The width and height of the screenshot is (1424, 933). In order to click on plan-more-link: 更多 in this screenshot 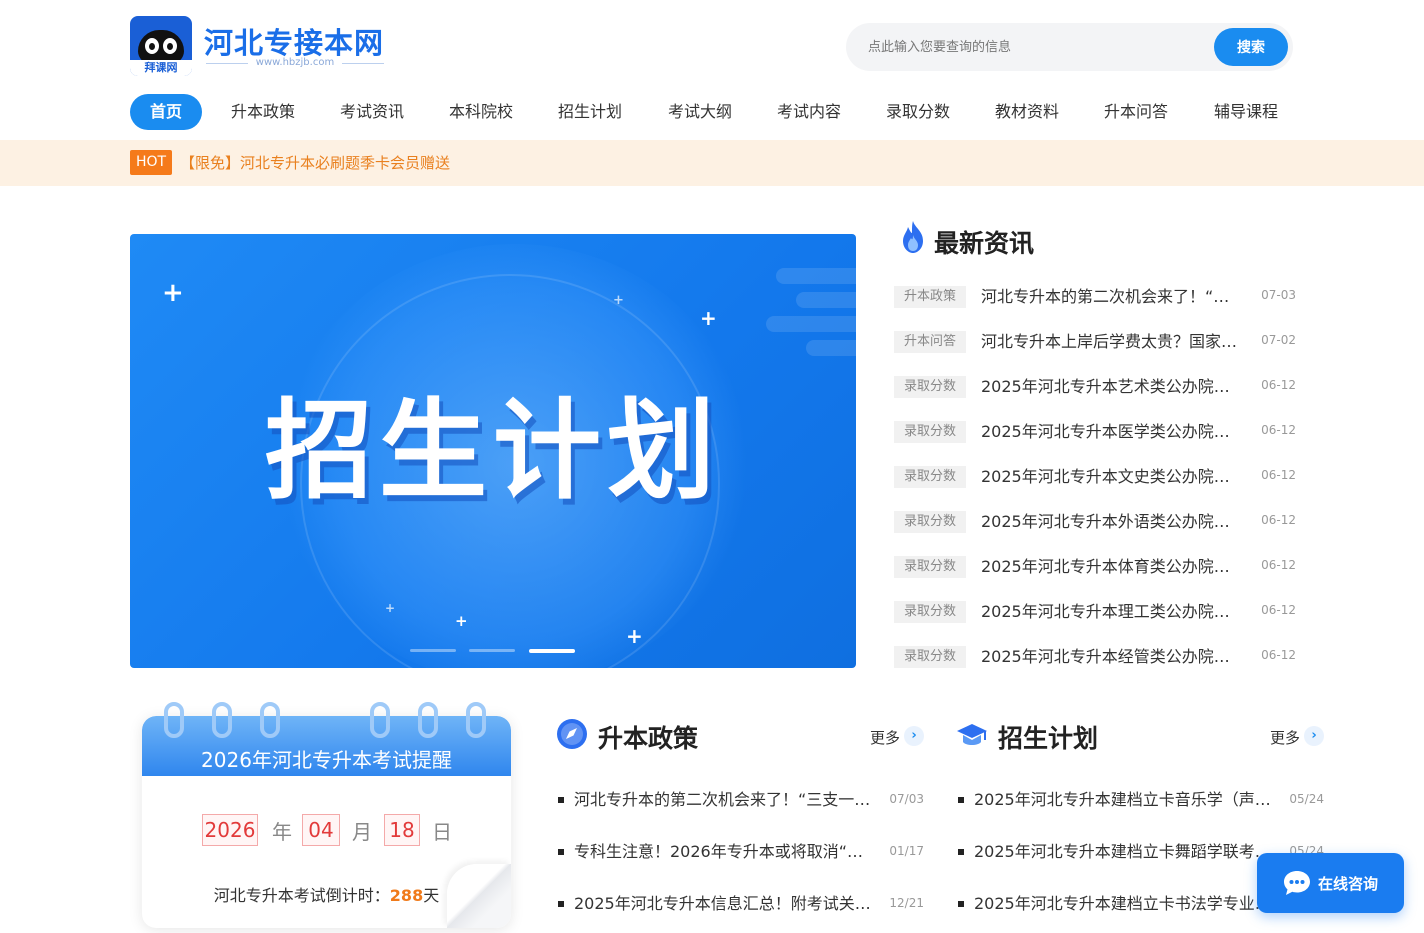, I will do `click(1285, 737)`.